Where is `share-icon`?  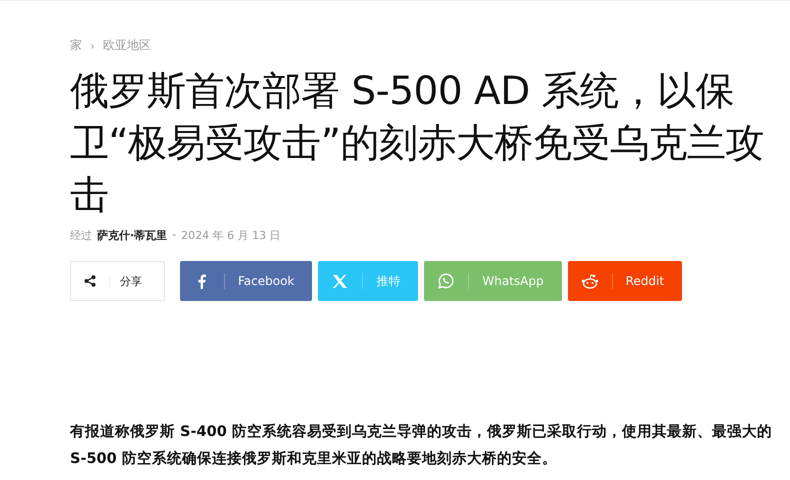 share-icon is located at coordinates (90, 281).